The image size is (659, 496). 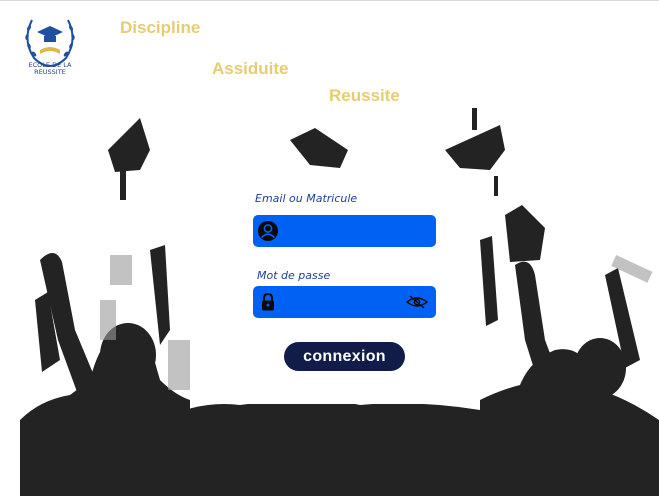 I want to click on lock-icon, so click(x=268, y=301).